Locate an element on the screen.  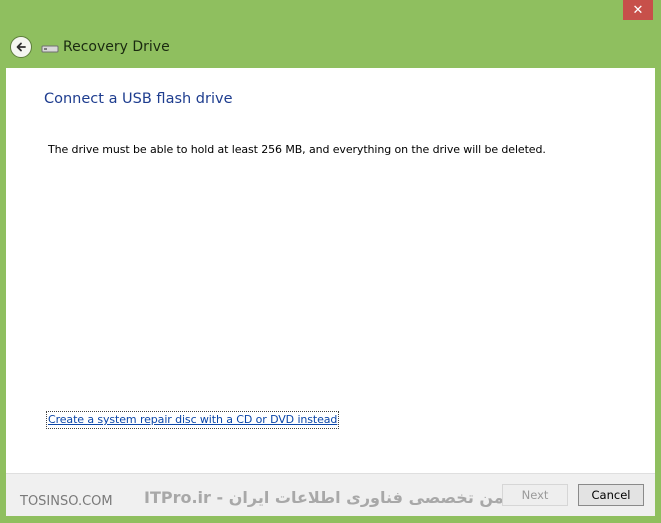
window-title: Recovery Drive is located at coordinates (116, 47).